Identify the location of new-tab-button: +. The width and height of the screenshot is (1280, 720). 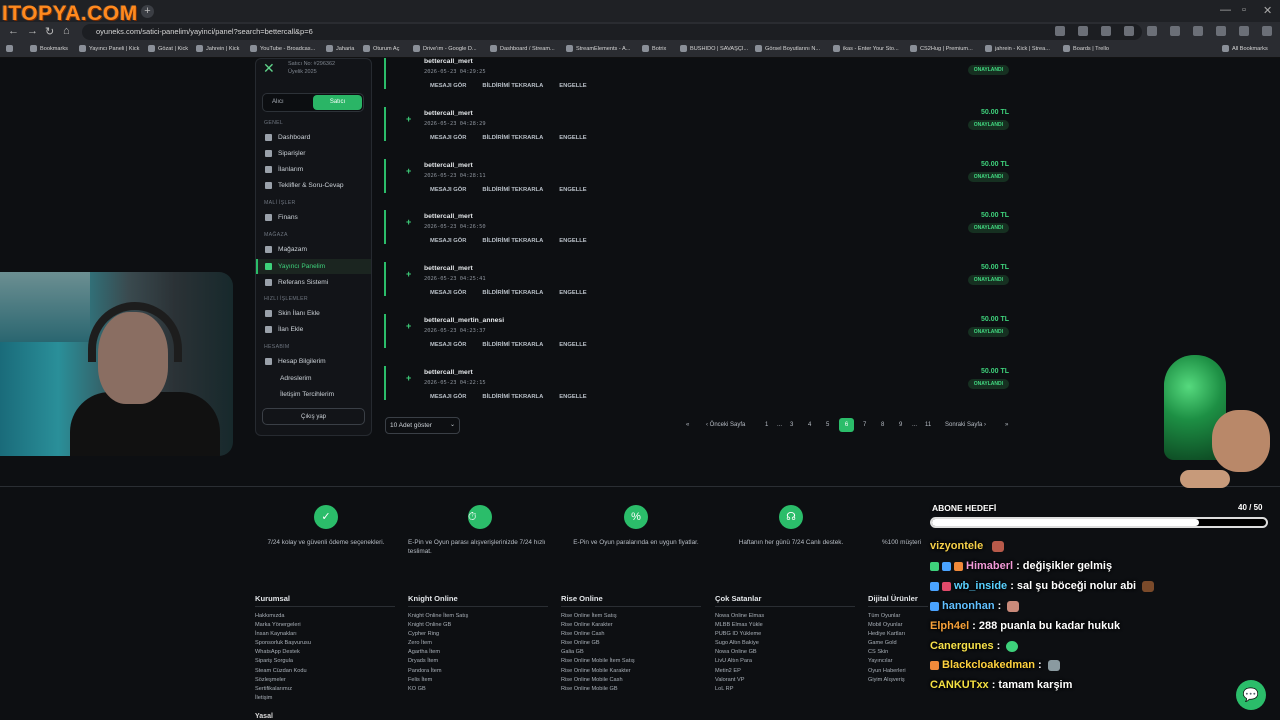
(147, 11).